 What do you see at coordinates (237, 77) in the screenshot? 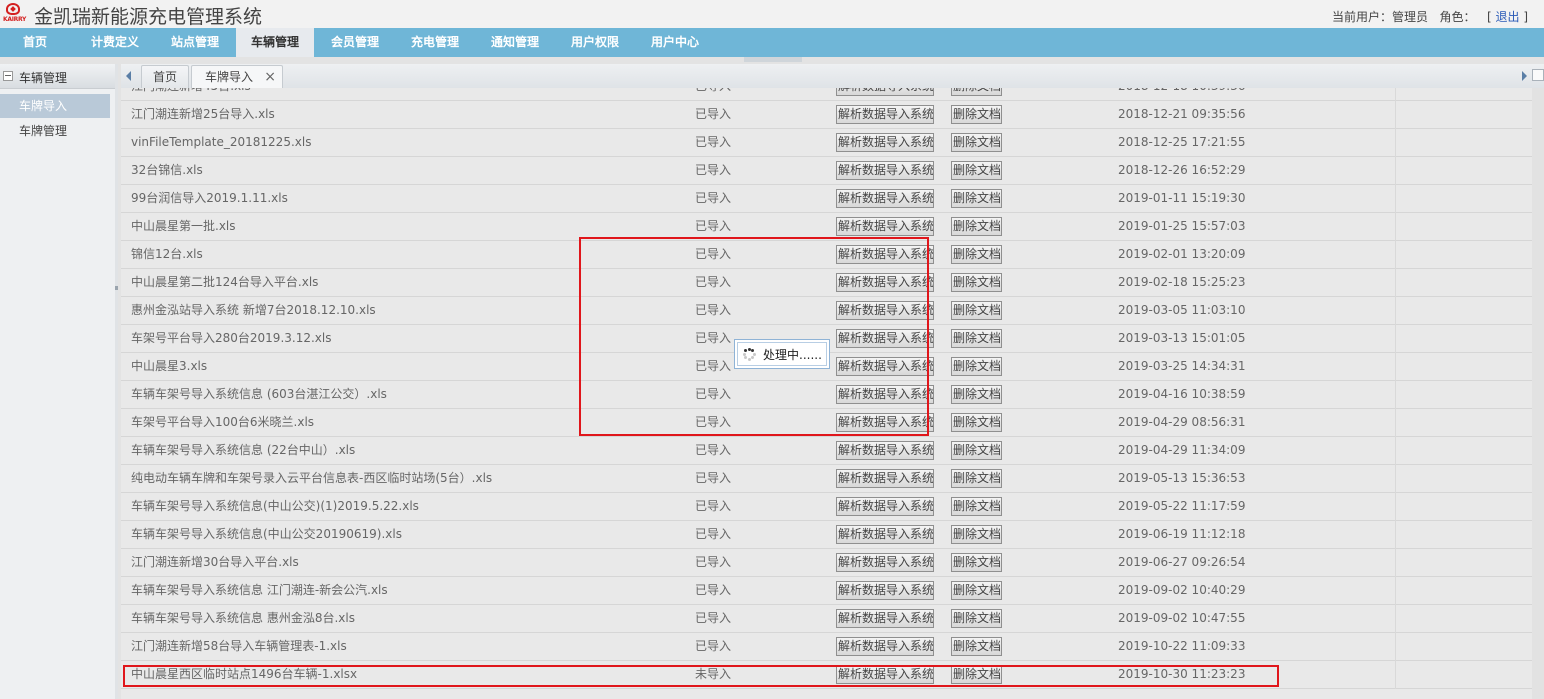
I see `tab-plate-import: 车牌导入 ×` at bounding box center [237, 77].